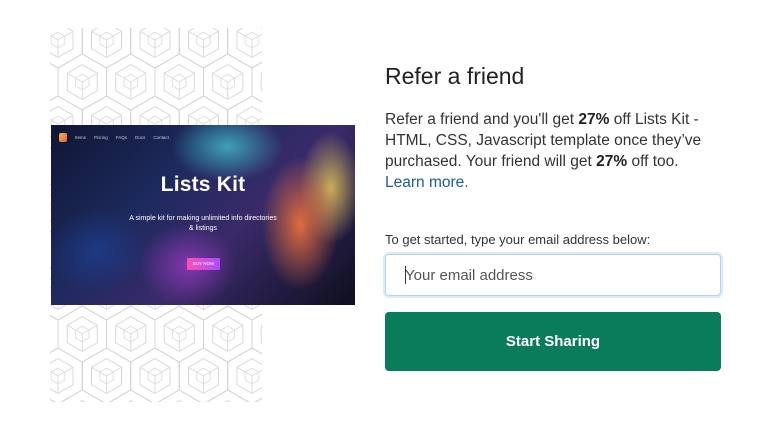 The width and height of the screenshot is (769, 427). Describe the element at coordinates (121, 137) in the screenshot. I see `preview-nav-link-faqs: FAQs` at that location.